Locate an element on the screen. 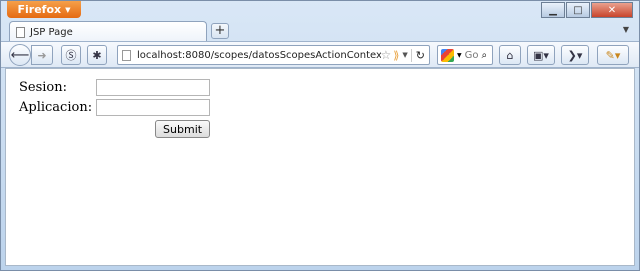 The height and width of the screenshot is (271, 640). brush-icon: ✎▾ is located at coordinates (613, 55).